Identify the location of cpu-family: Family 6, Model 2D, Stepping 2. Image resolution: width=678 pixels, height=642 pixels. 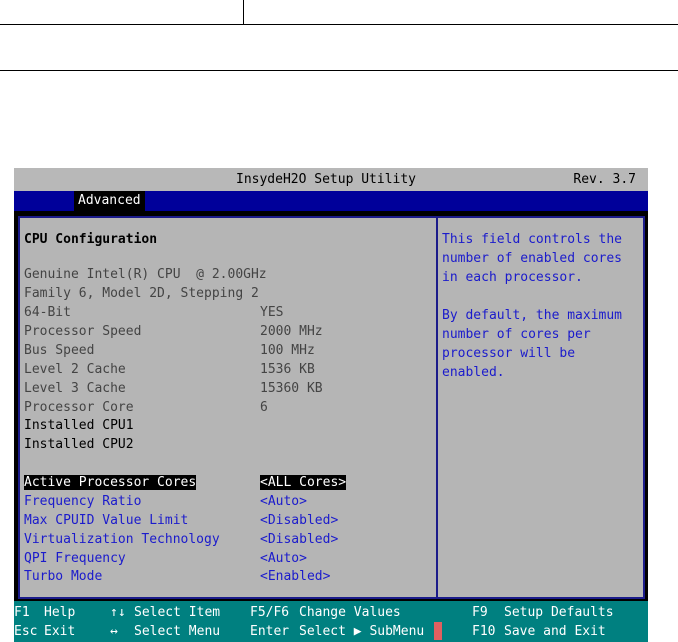
(141, 293).